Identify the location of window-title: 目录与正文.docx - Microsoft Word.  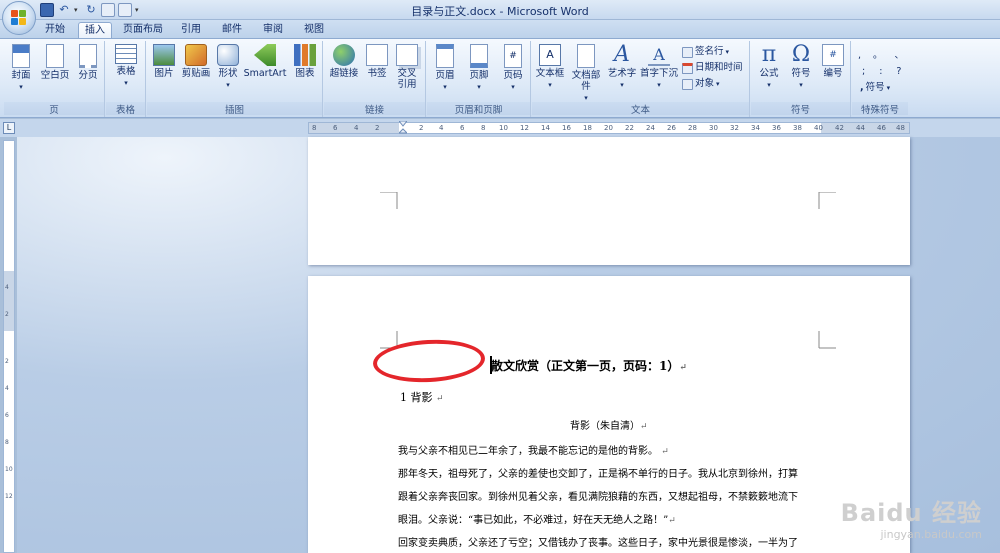
(500, 11).